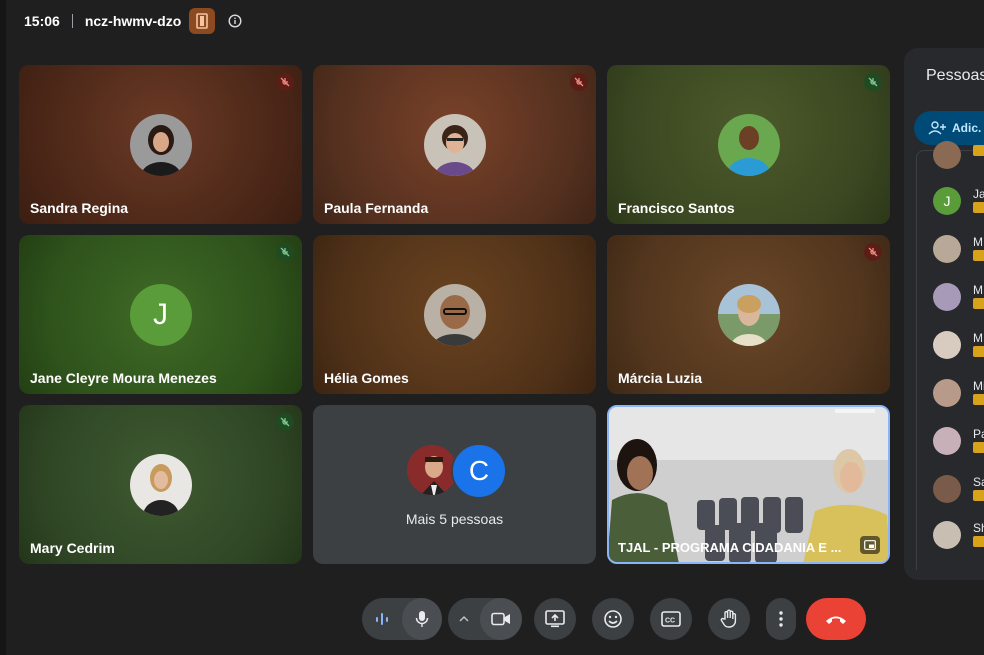  I want to click on raise-hand-button, so click(729, 619).